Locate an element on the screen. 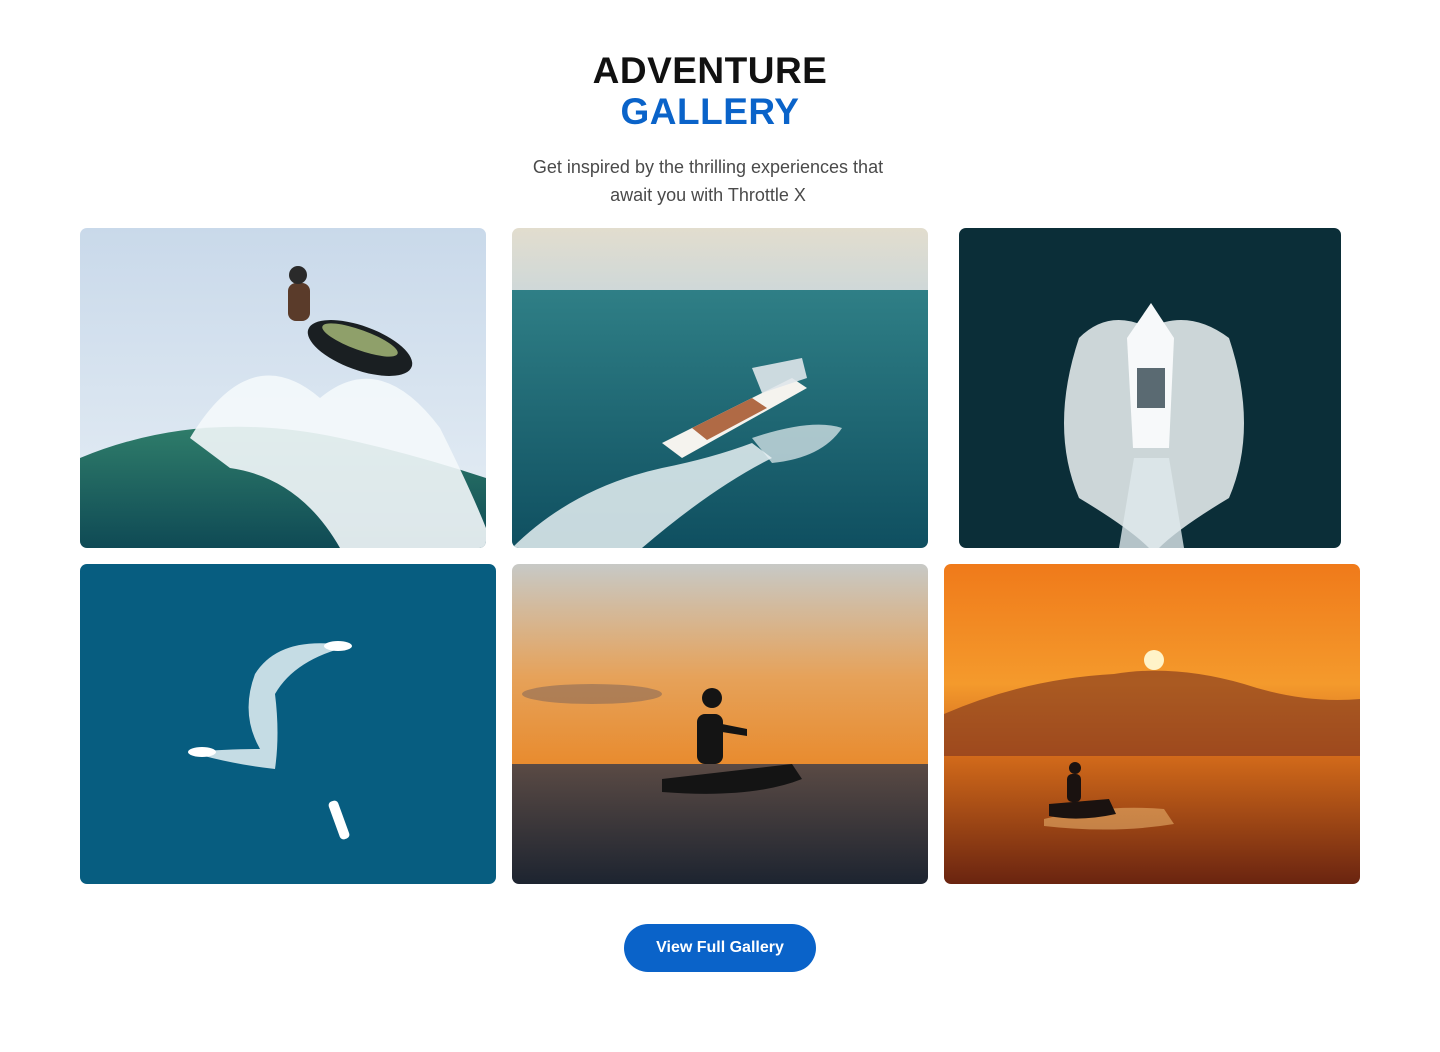 The height and width of the screenshot is (1052, 1440). gallery-image-speedboat is located at coordinates (720, 388).